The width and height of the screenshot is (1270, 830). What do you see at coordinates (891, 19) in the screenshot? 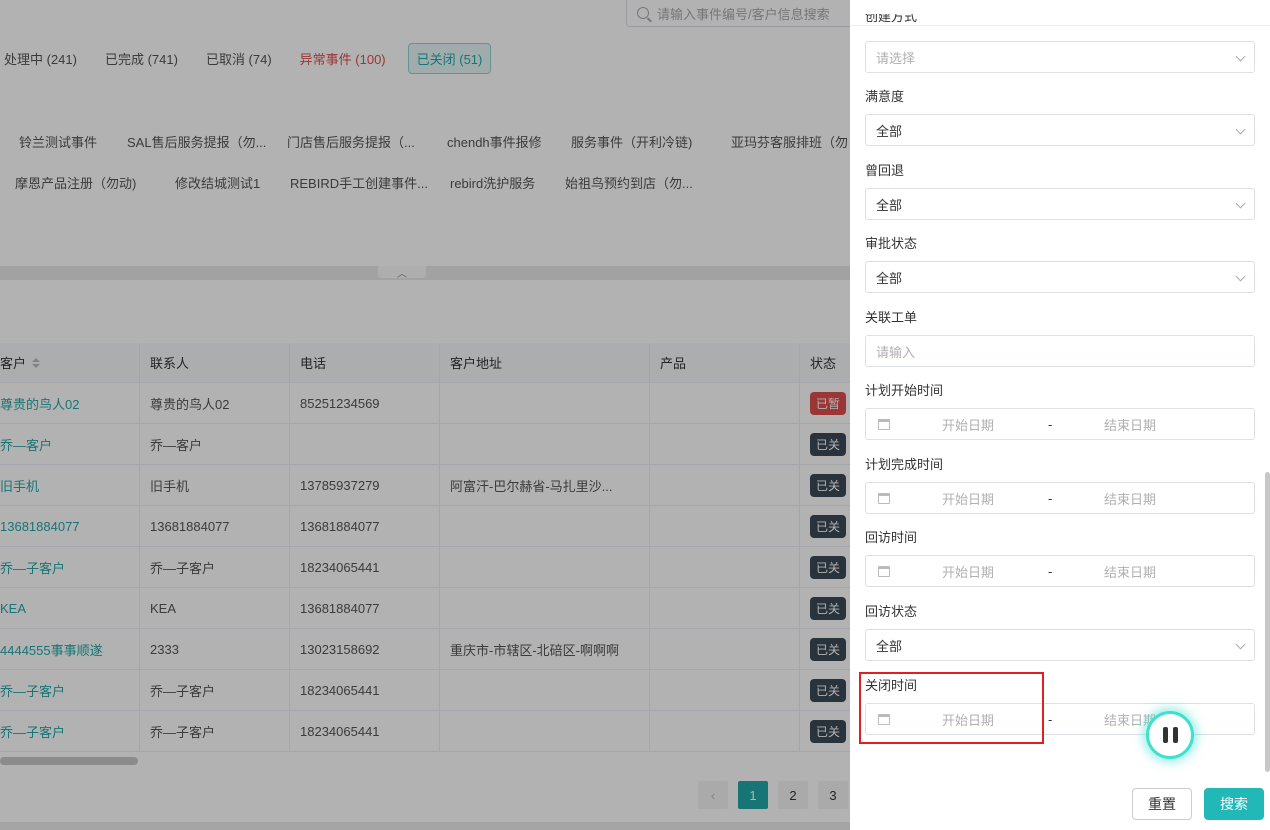
I see `field-label-cut: 创建方式` at bounding box center [891, 19].